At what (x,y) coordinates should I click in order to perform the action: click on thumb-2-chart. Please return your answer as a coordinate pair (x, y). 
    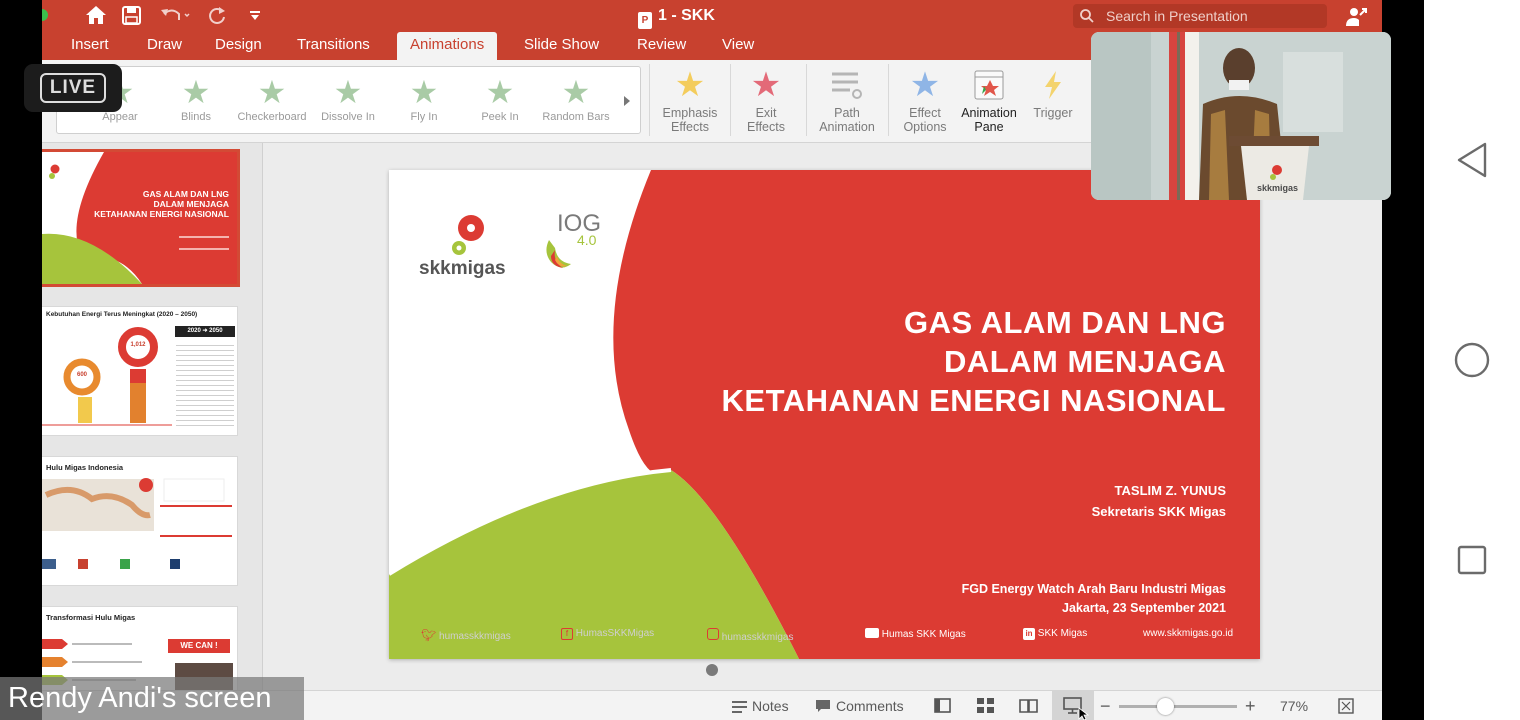
    Looking at the image, I should click on (107, 376).